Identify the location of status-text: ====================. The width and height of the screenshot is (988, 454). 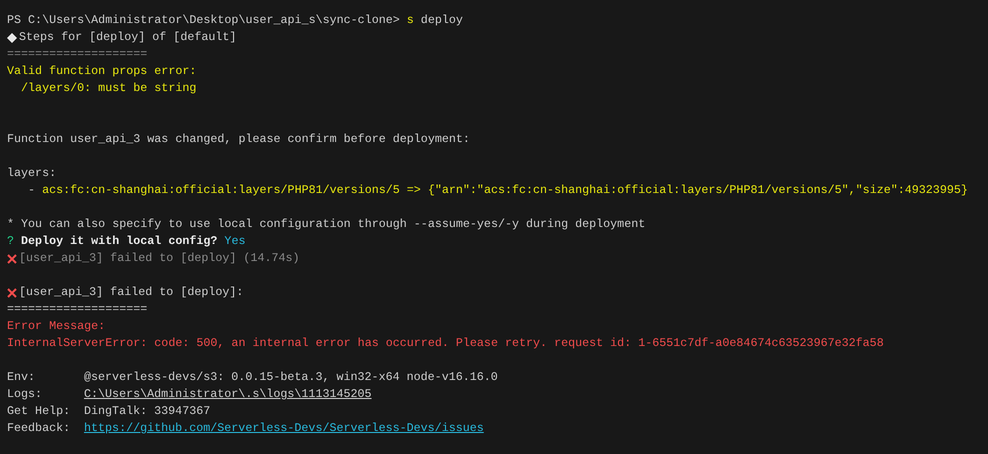
(77, 54).